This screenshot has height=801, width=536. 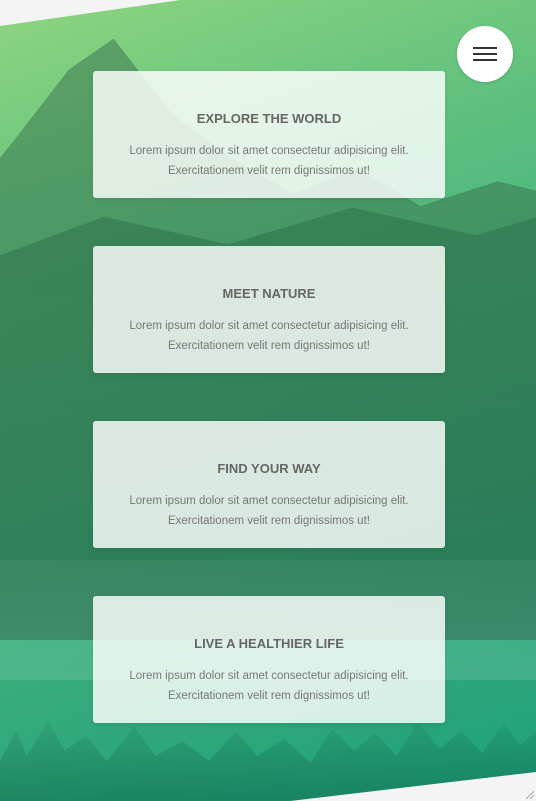 I want to click on hamburger-icon, so click(x=485, y=54).